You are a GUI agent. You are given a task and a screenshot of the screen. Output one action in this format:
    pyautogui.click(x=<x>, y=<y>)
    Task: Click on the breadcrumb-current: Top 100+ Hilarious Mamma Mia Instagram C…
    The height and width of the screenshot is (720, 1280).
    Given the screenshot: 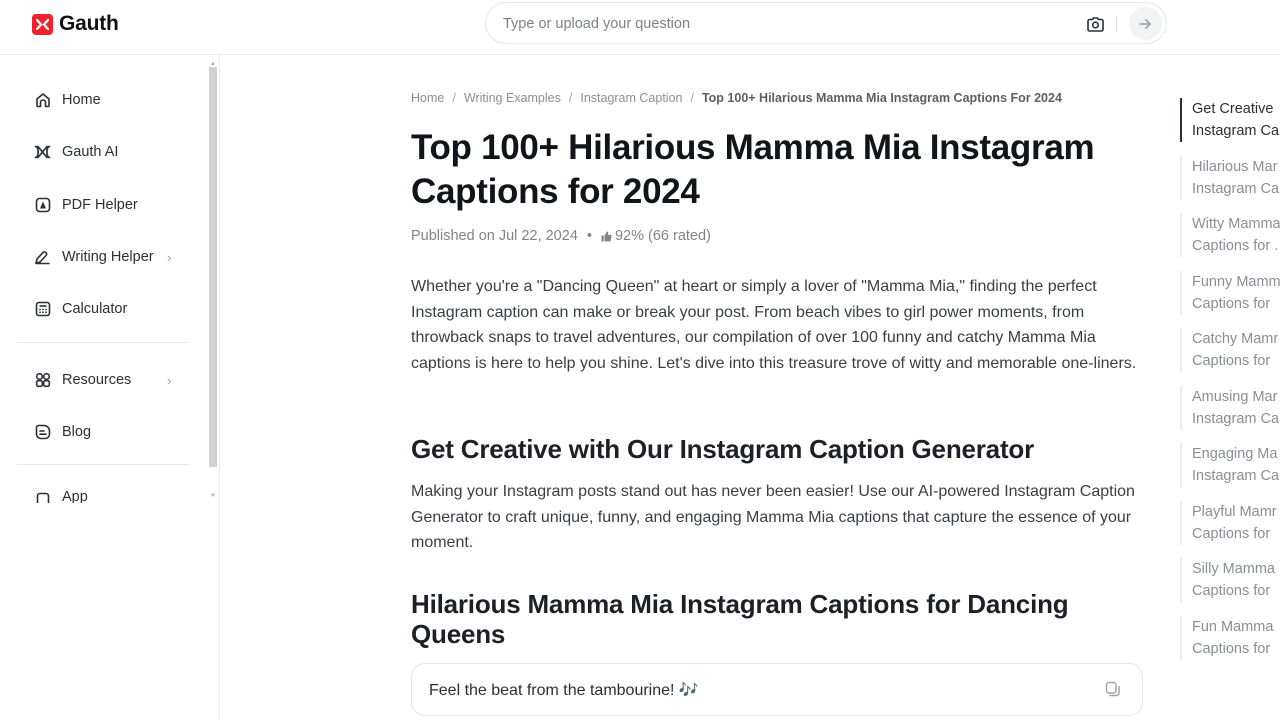 What is the action you would take?
    pyautogui.click(x=881, y=98)
    